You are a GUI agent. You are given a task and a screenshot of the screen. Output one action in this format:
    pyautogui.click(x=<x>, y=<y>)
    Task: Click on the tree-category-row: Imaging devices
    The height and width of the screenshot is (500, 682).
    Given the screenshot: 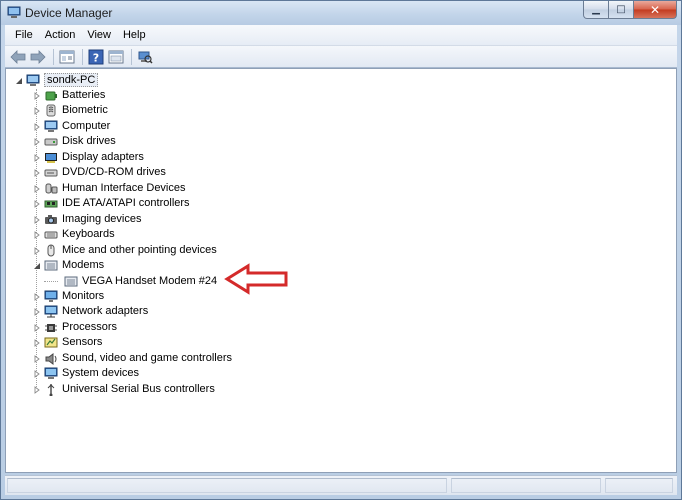 What is the action you would take?
    pyautogui.click(x=162, y=219)
    